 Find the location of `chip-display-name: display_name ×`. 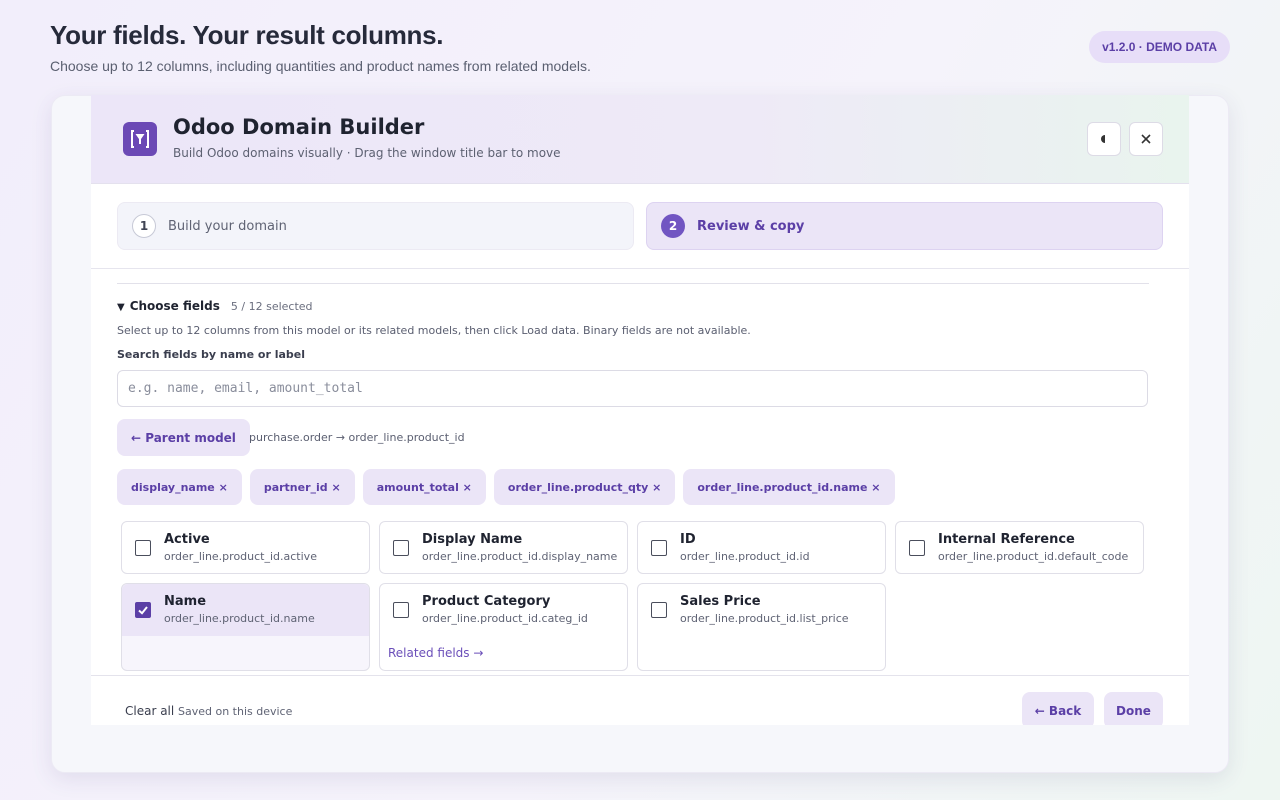

chip-display-name: display_name × is located at coordinates (179, 487).